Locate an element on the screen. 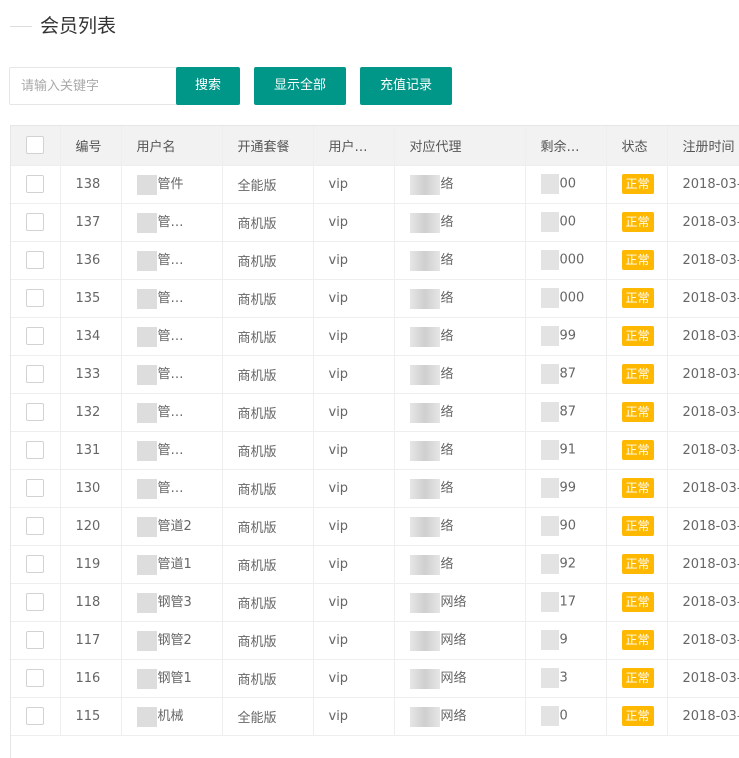  table-row: 138 管件 全能版 vip 络 00 正常 2018-03- is located at coordinates (375, 184).